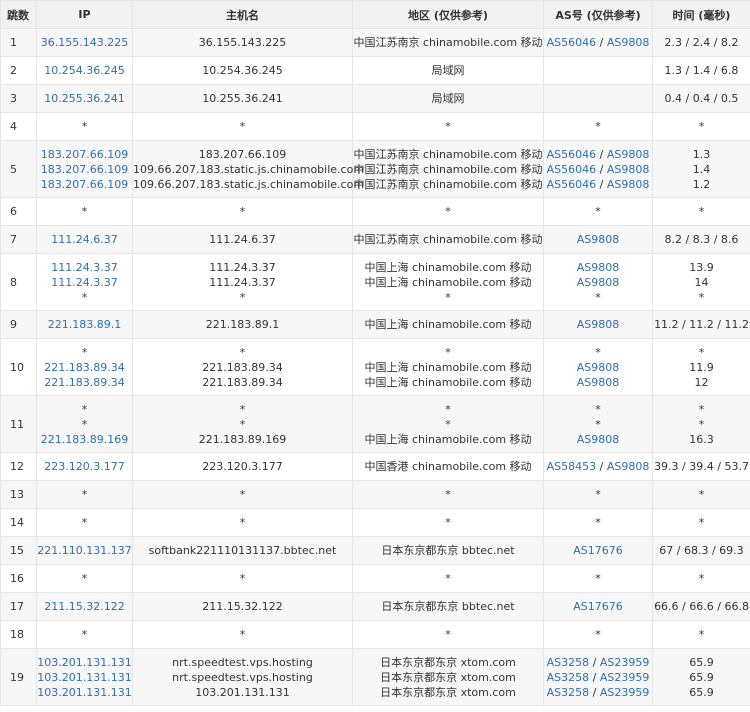 The image size is (750, 712). I want to click on time-text: 12, so click(701, 382).